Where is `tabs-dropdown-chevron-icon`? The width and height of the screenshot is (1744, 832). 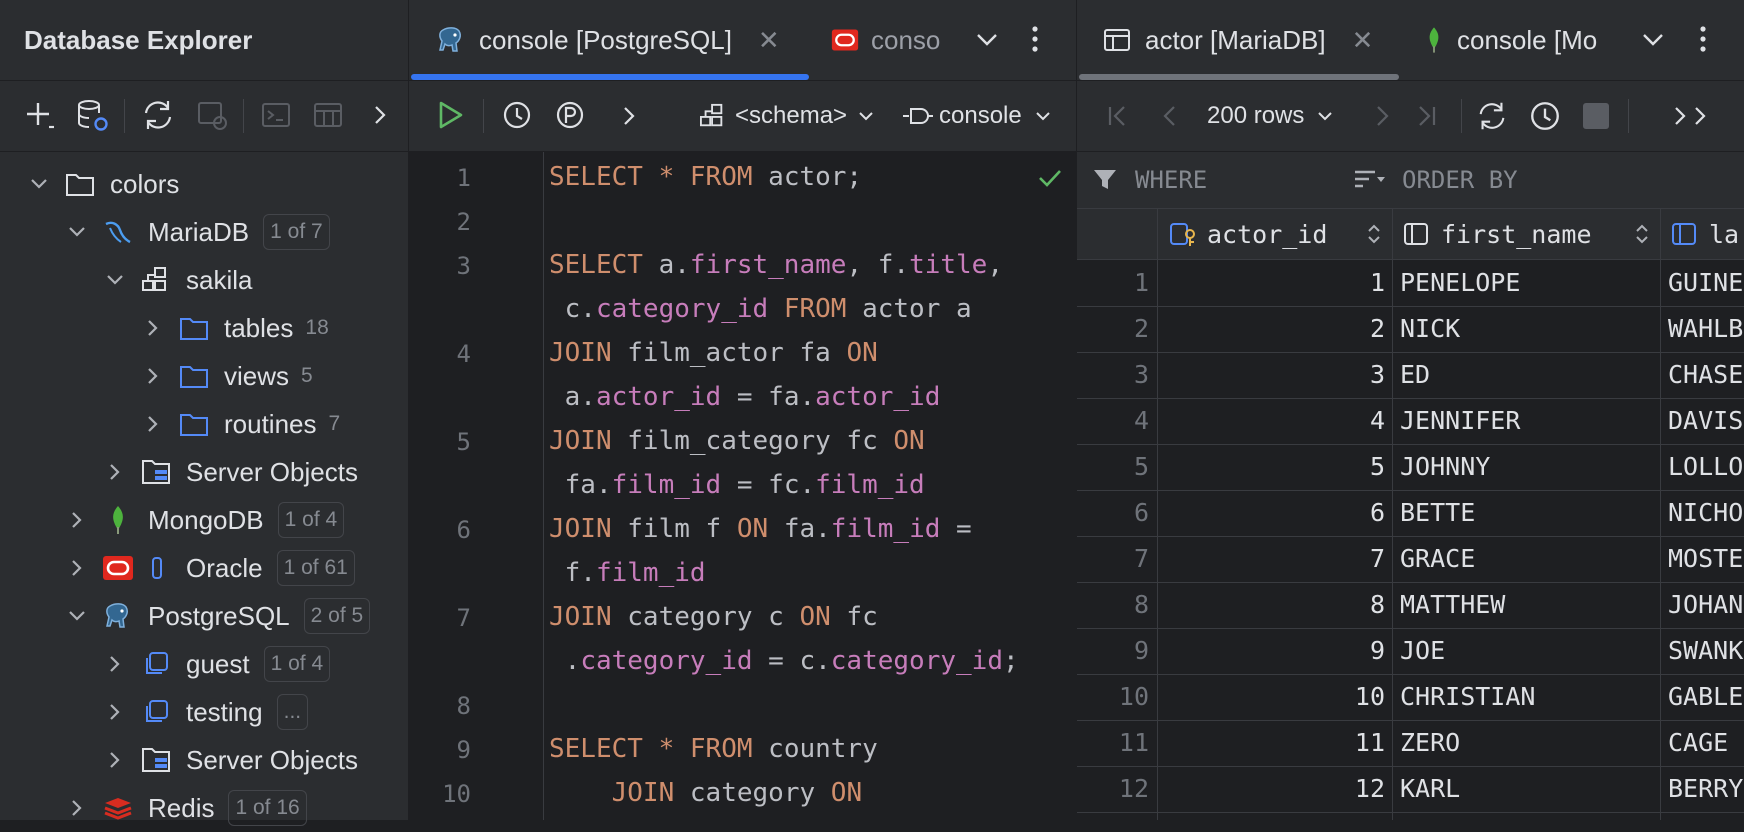
tabs-dropdown-chevron-icon is located at coordinates (987, 39).